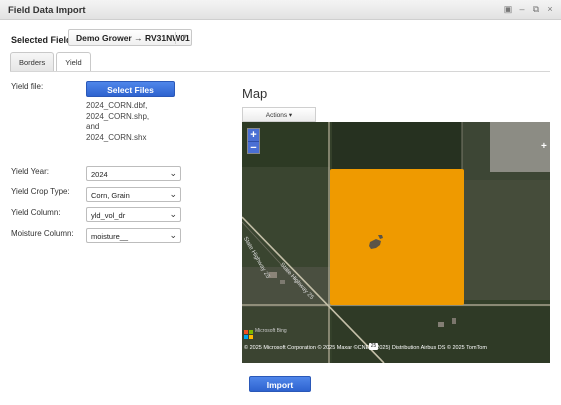 The height and width of the screenshot is (405, 561). What do you see at coordinates (130, 89) in the screenshot?
I see `select-files-button: Select Files` at bounding box center [130, 89].